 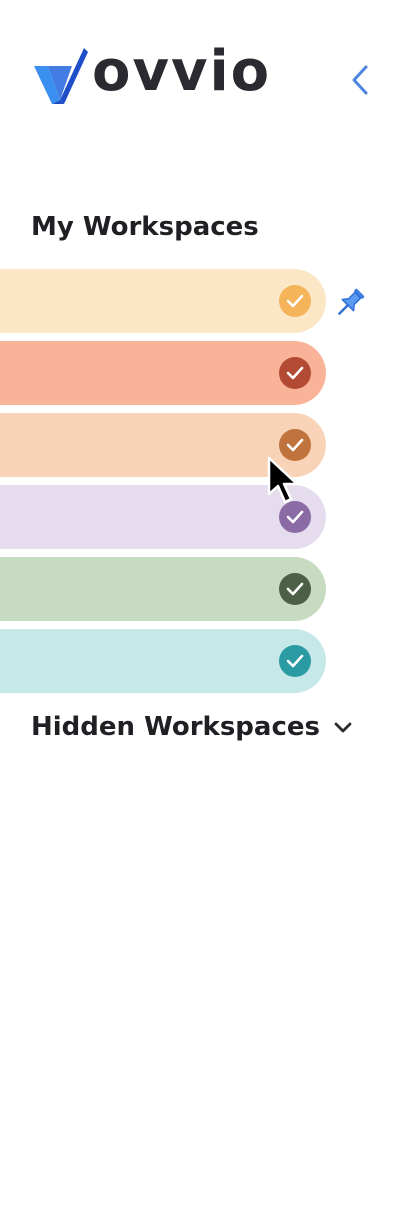 I want to click on chevron-down-icon, so click(x=343, y=727).